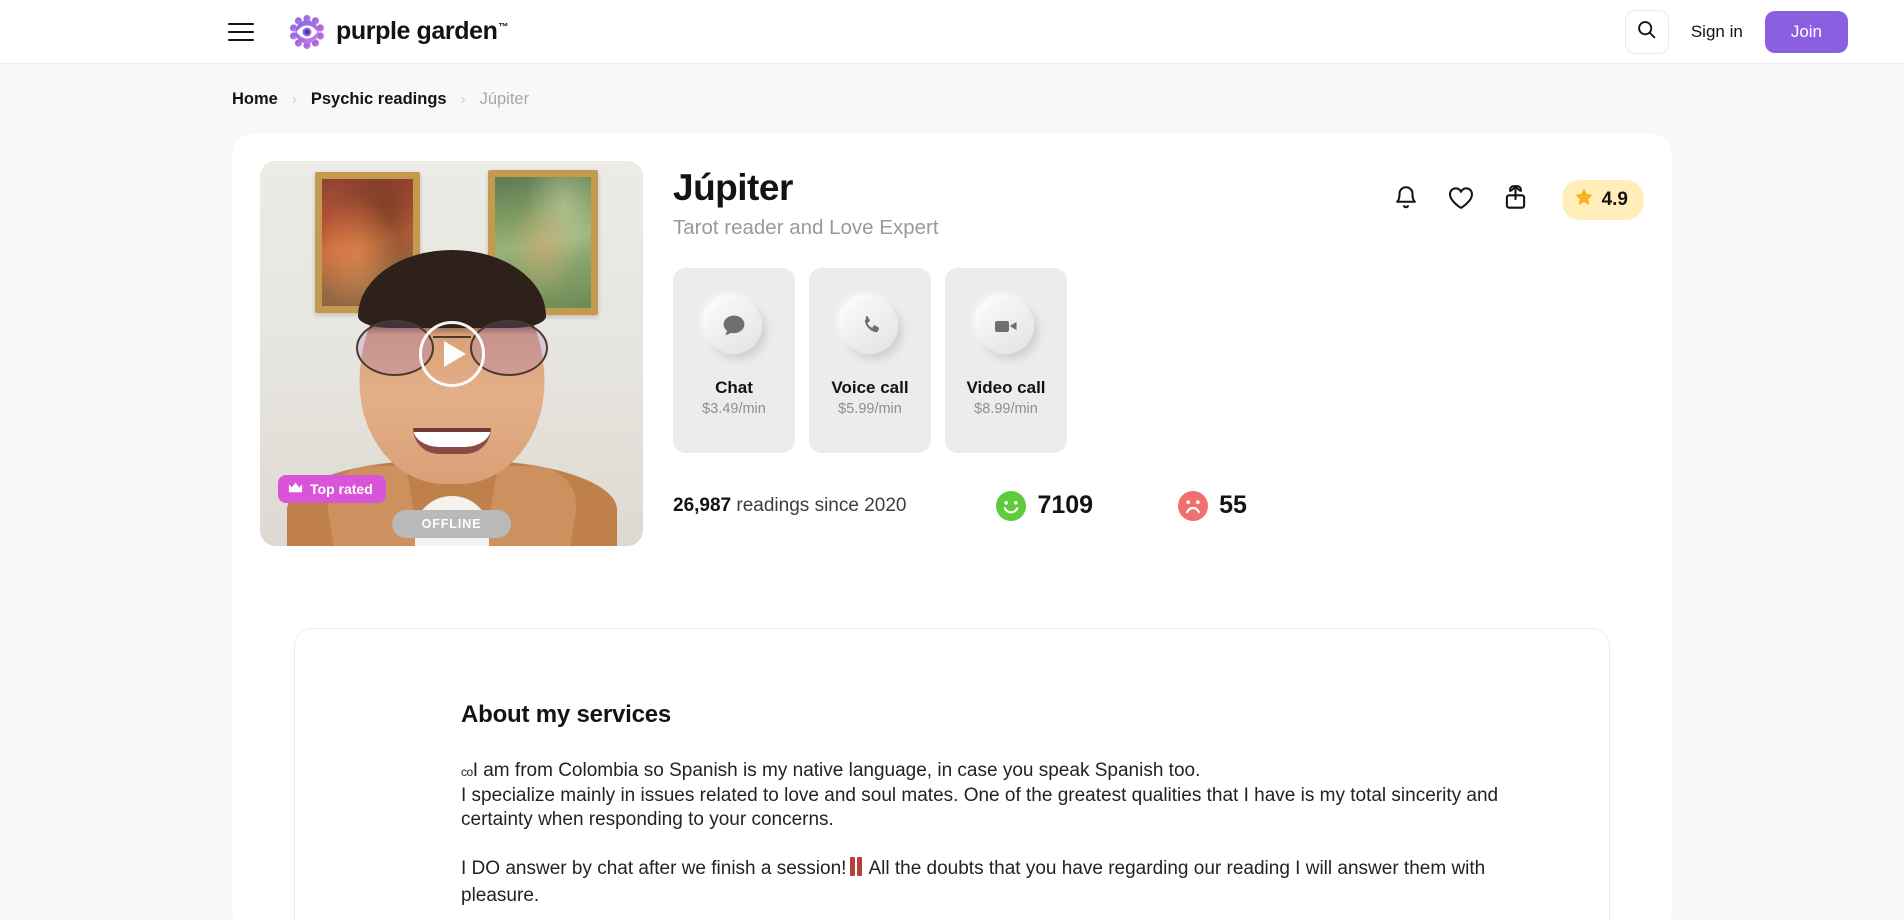 The width and height of the screenshot is (1904, 920). I want to click on phone-icon, so click(870, 325).